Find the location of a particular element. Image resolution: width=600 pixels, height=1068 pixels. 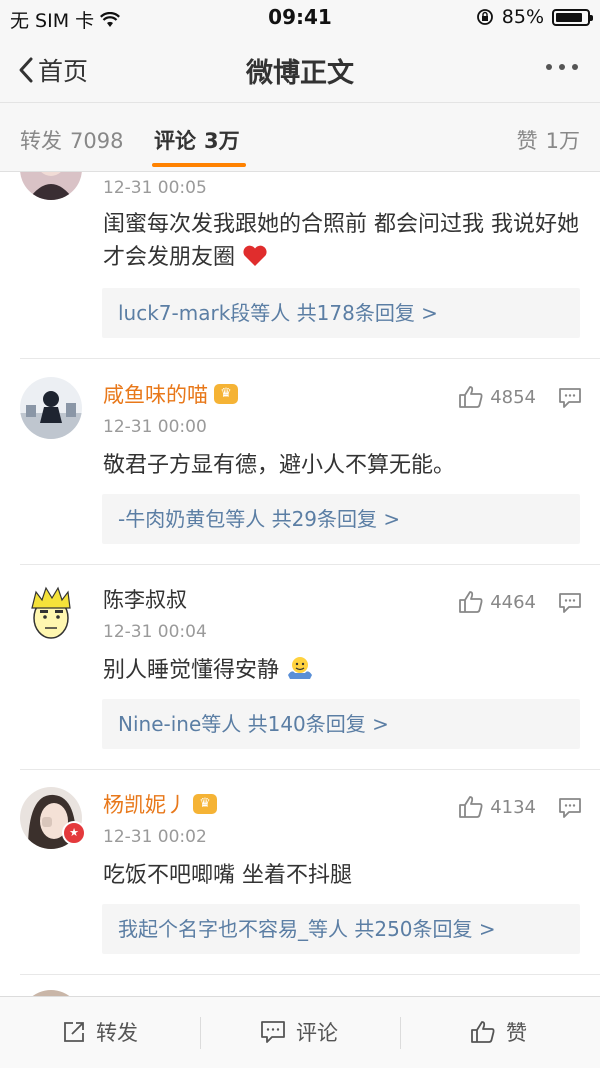

comment-button: 评论 is located at coordinates (299, 1032).